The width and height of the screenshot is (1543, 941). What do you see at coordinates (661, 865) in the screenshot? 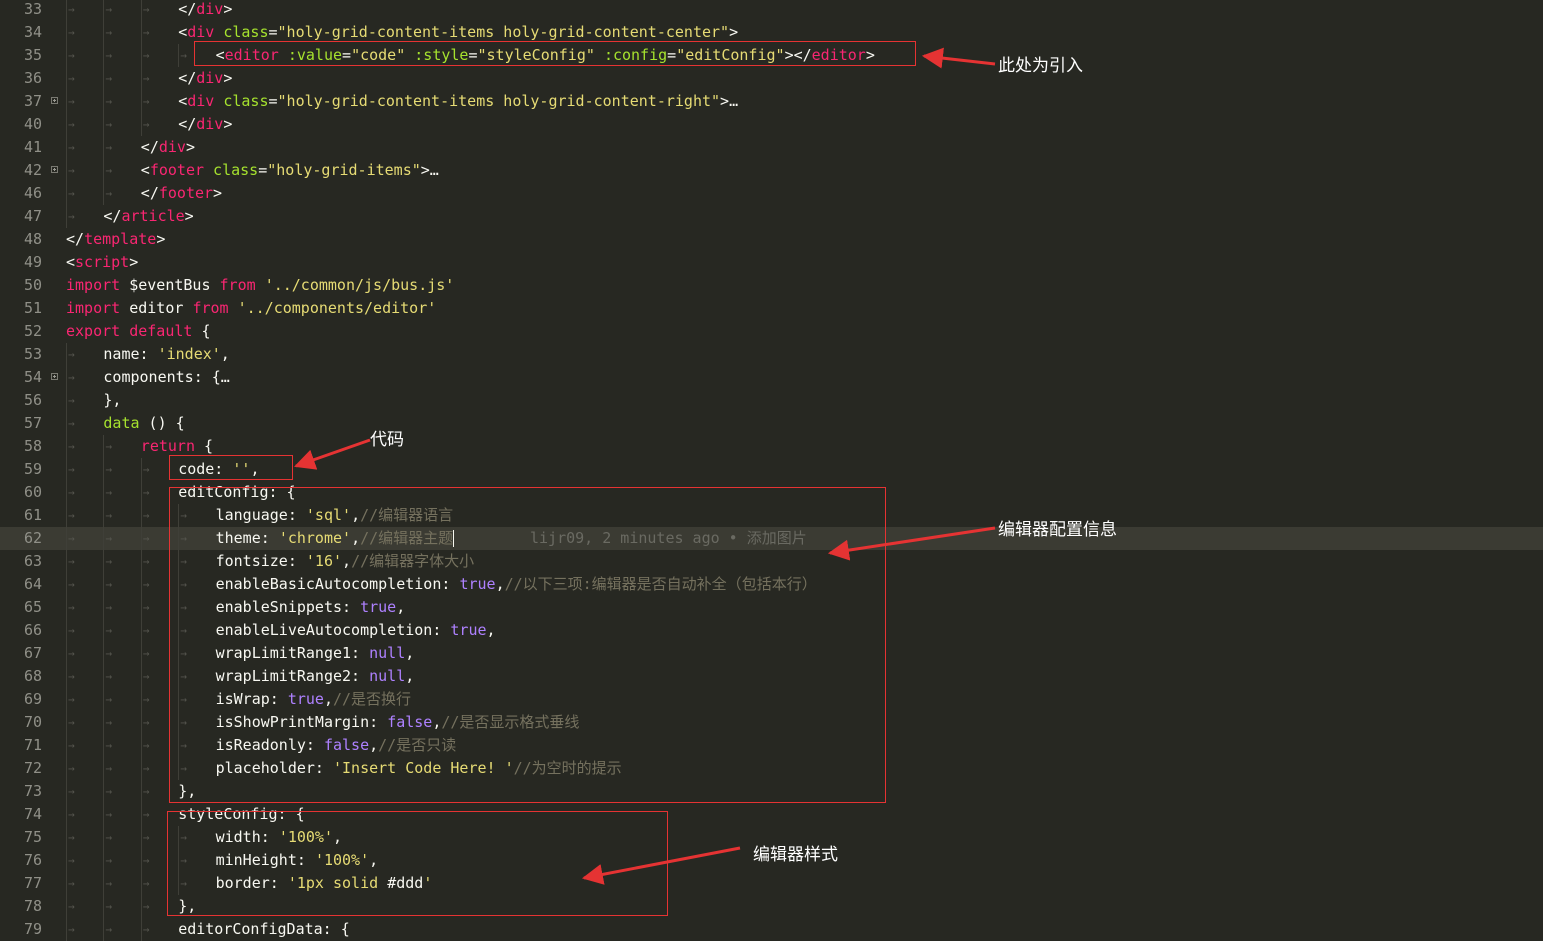
I see `arrow-style` at bounding box center [661, 865].